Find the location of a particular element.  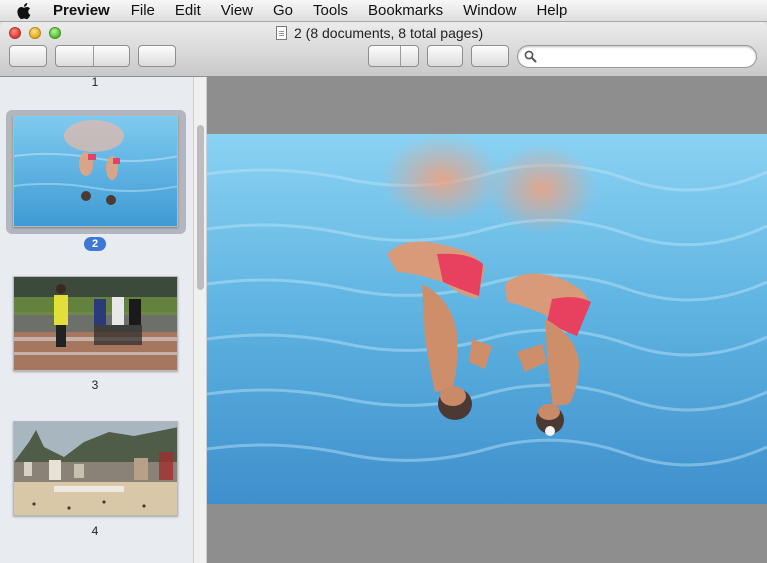

menu-file: File is located at coordinates (143, 11).